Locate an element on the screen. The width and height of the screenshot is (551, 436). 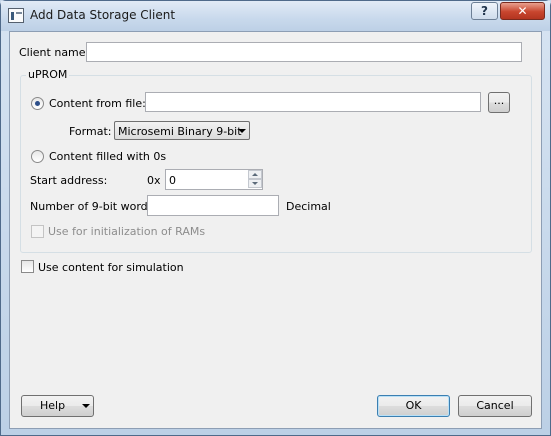
ok-button: OK is located at coordinates (413, 406).